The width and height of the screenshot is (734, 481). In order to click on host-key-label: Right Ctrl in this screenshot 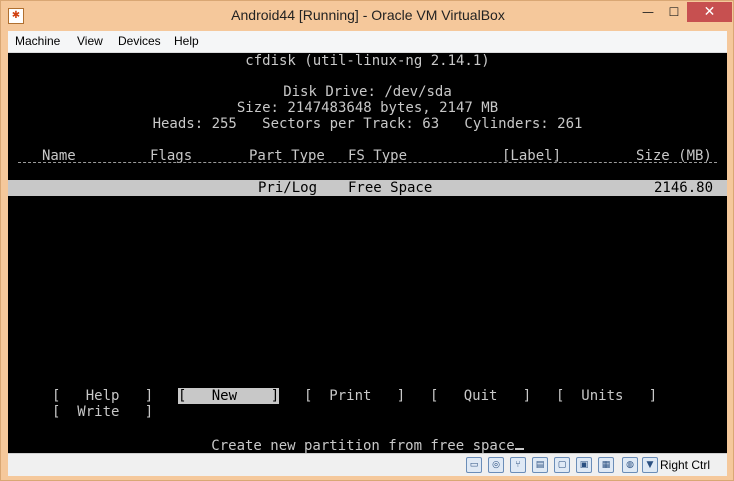, I will do `click(685, 465)`.